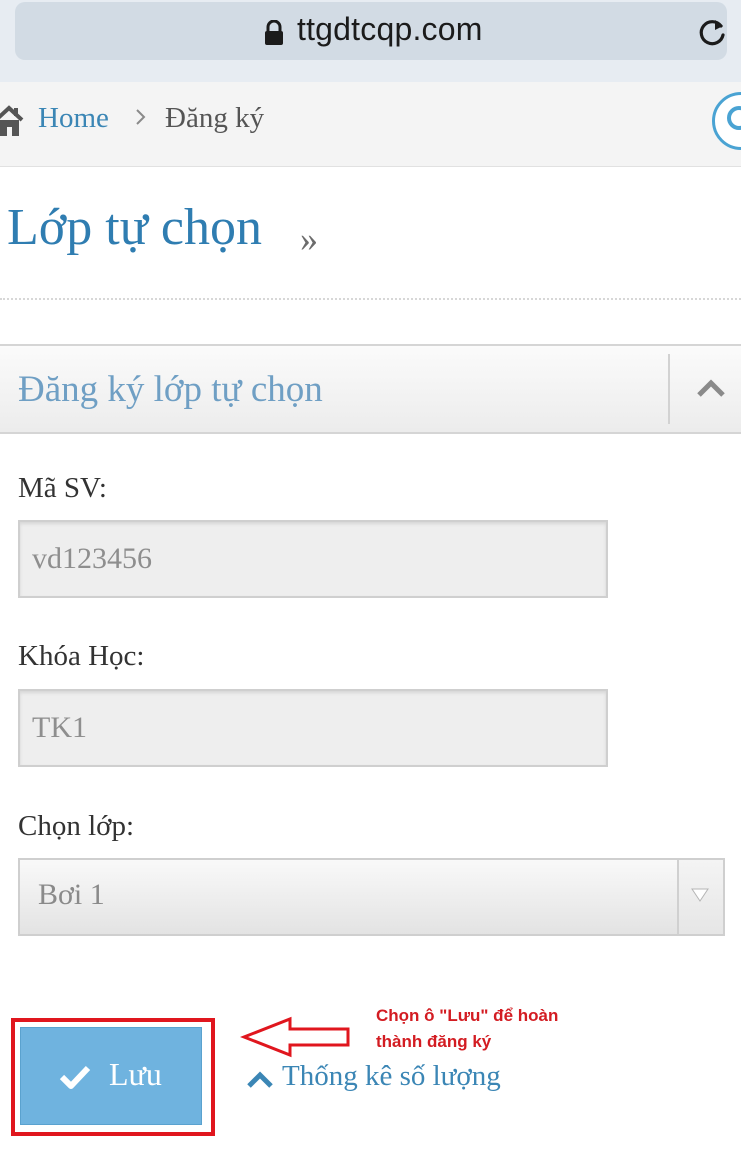  What do you see at coordinates (135, 1074) in the screenshot?
I see `save-label: Lưu` at bounding box center [135, 1074].